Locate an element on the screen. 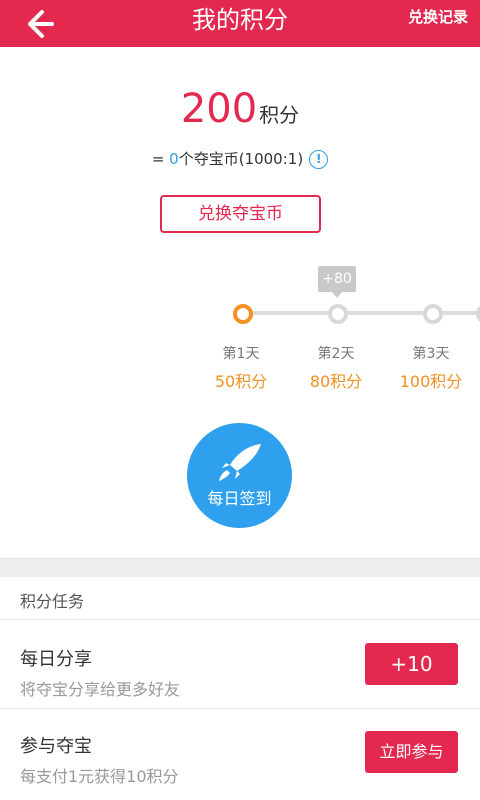  day-label: 第1天 is located at coordinates (241, 354).